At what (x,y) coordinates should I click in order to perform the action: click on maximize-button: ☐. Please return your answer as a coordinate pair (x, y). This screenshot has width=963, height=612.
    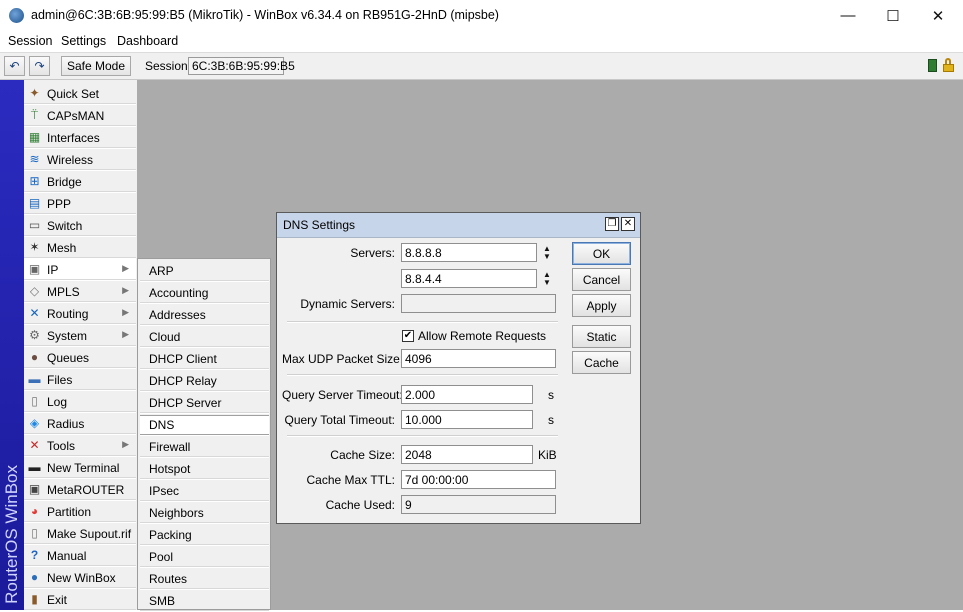
    Looking at the image, I should click on (893, 15).